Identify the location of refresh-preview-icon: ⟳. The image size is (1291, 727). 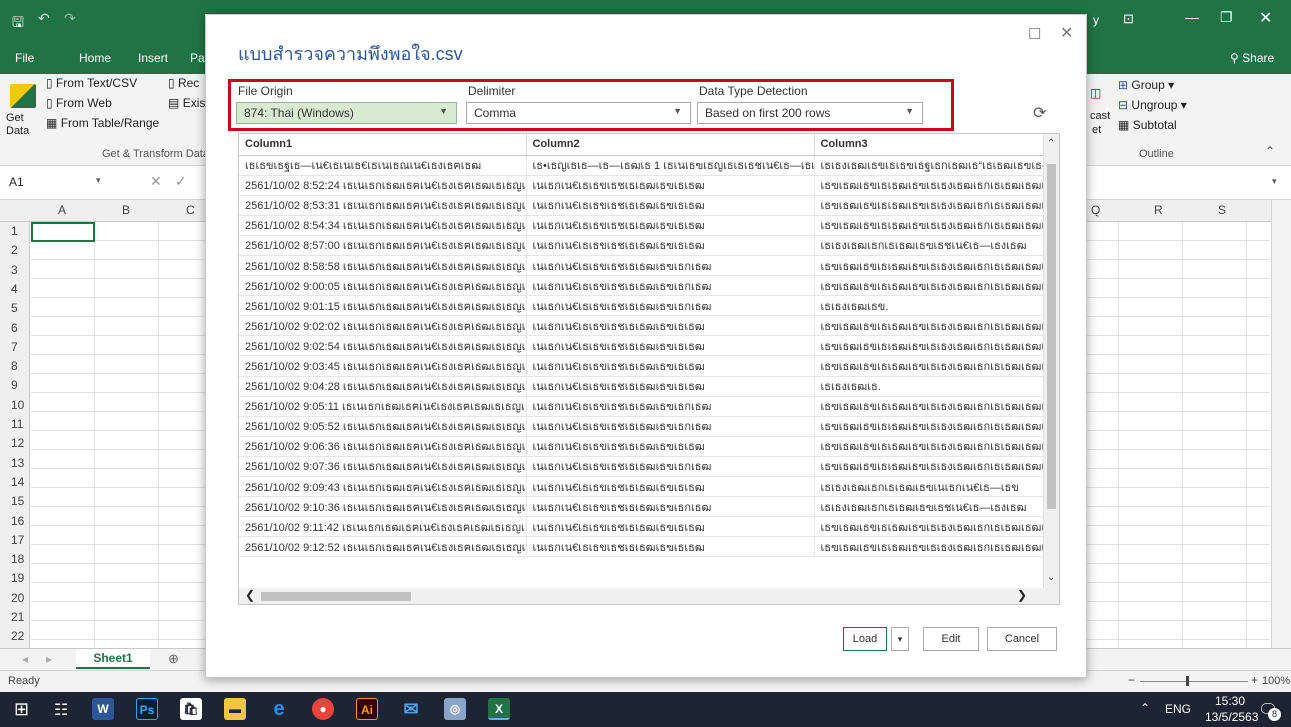
(1039, 113).